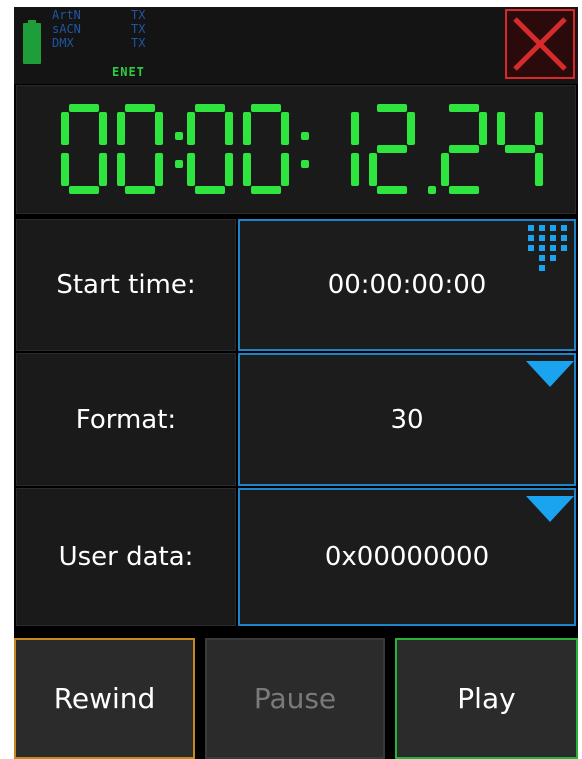 Image resolution: width=582 pixels, height=759 pixels. I want to click on protocol-artnet-name: ArtN, so click(66, 15).